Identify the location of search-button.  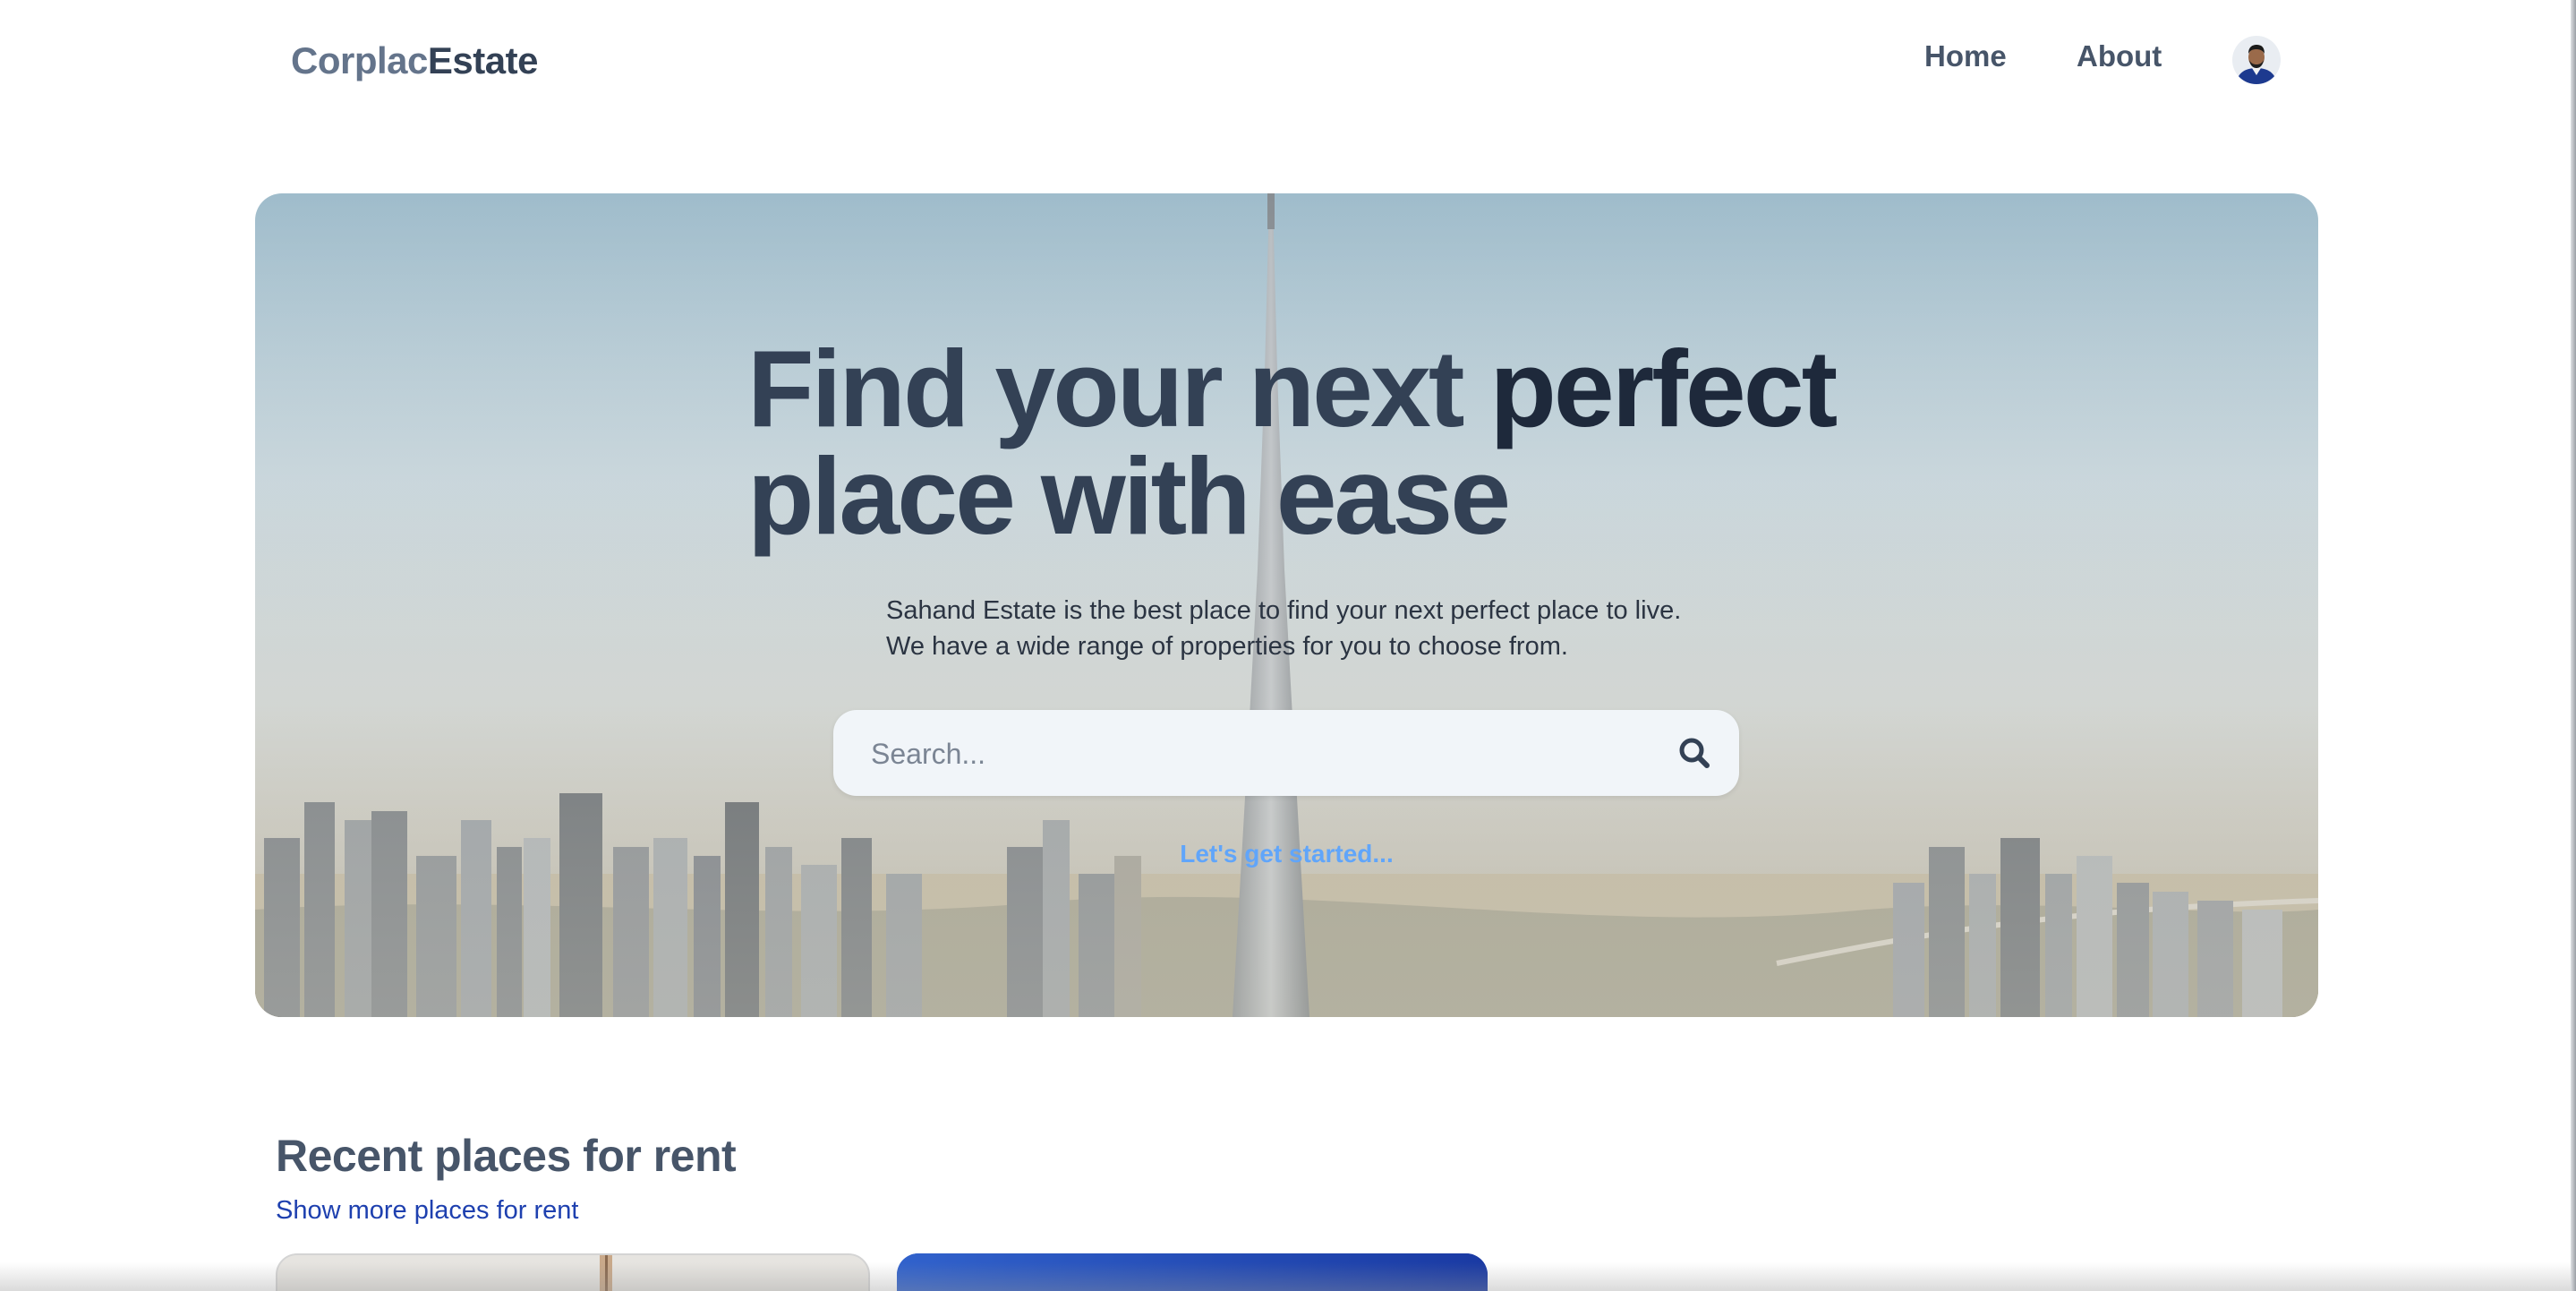
(1694, 753).